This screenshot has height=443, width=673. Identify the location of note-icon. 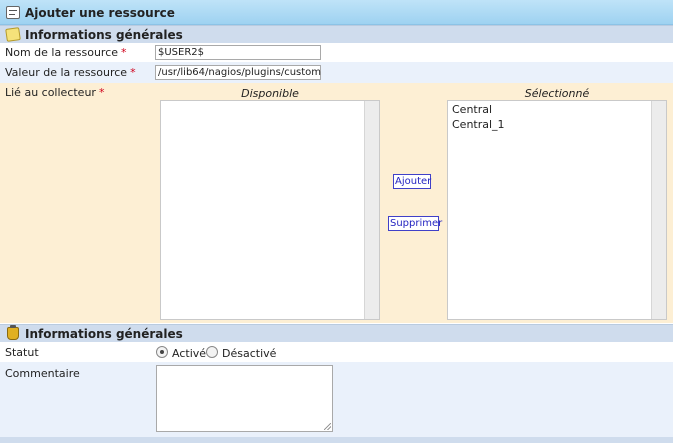
(13, 34).